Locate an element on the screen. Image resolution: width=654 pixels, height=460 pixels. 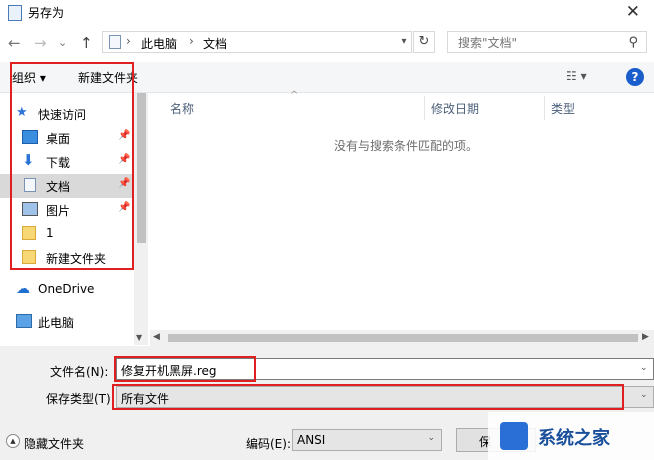
computer-icon is located at coordinates (24, 321).